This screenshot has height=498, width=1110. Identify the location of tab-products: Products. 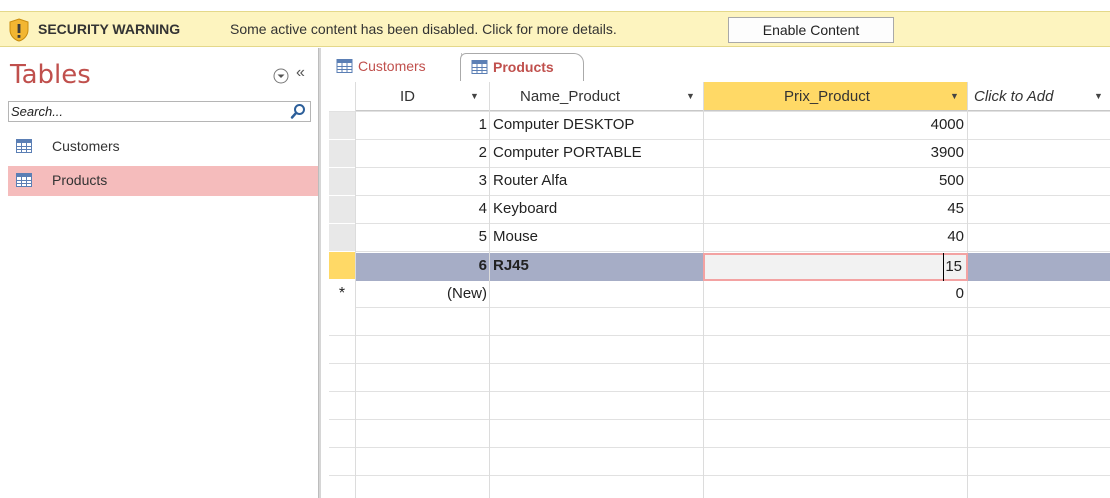
(522, 67).